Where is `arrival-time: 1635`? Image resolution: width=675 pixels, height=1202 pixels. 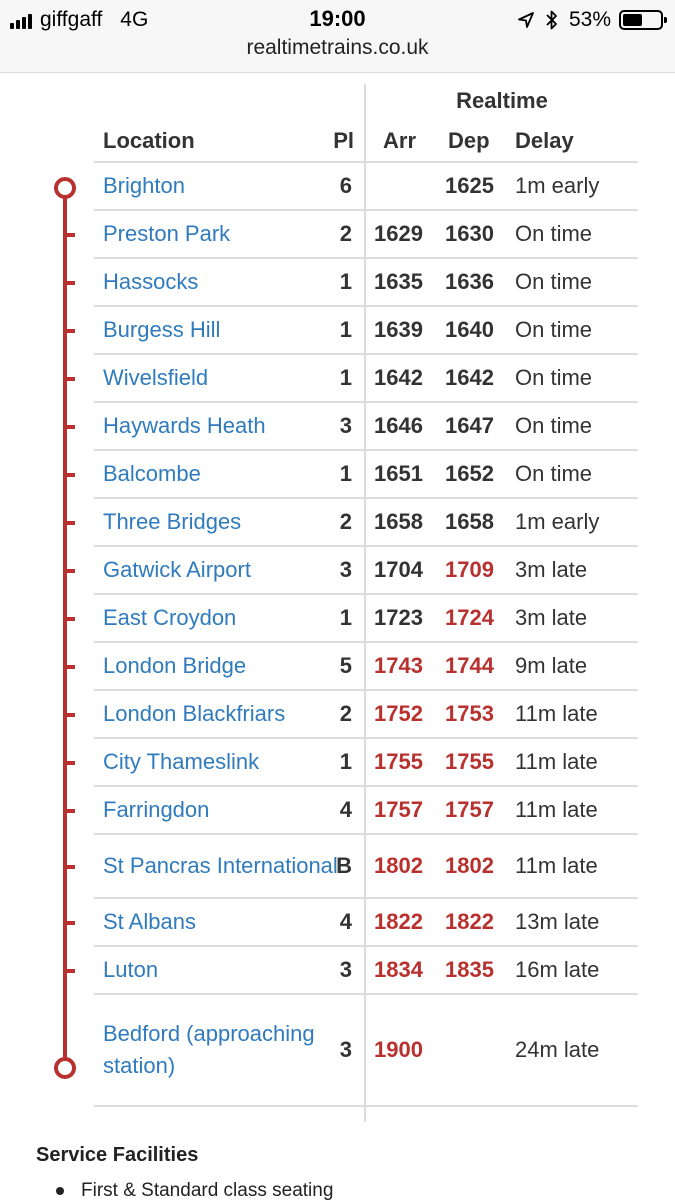 arrival-time: 1635 is located at coordinates (398, 281).